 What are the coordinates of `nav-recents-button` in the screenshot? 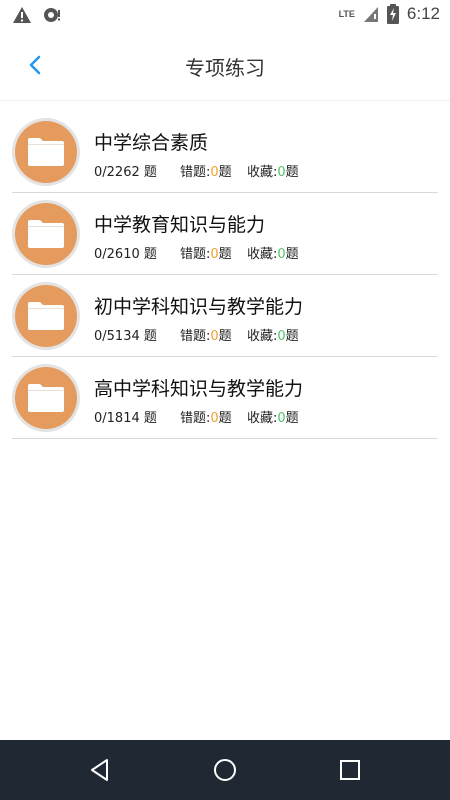 It's located at (350, 770).